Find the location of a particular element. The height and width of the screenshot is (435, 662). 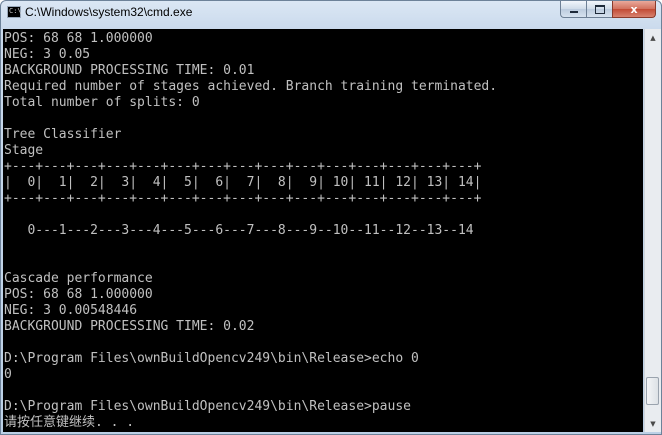

cmd-icon-glyph: C:\ is located at coordinates (15, 11).